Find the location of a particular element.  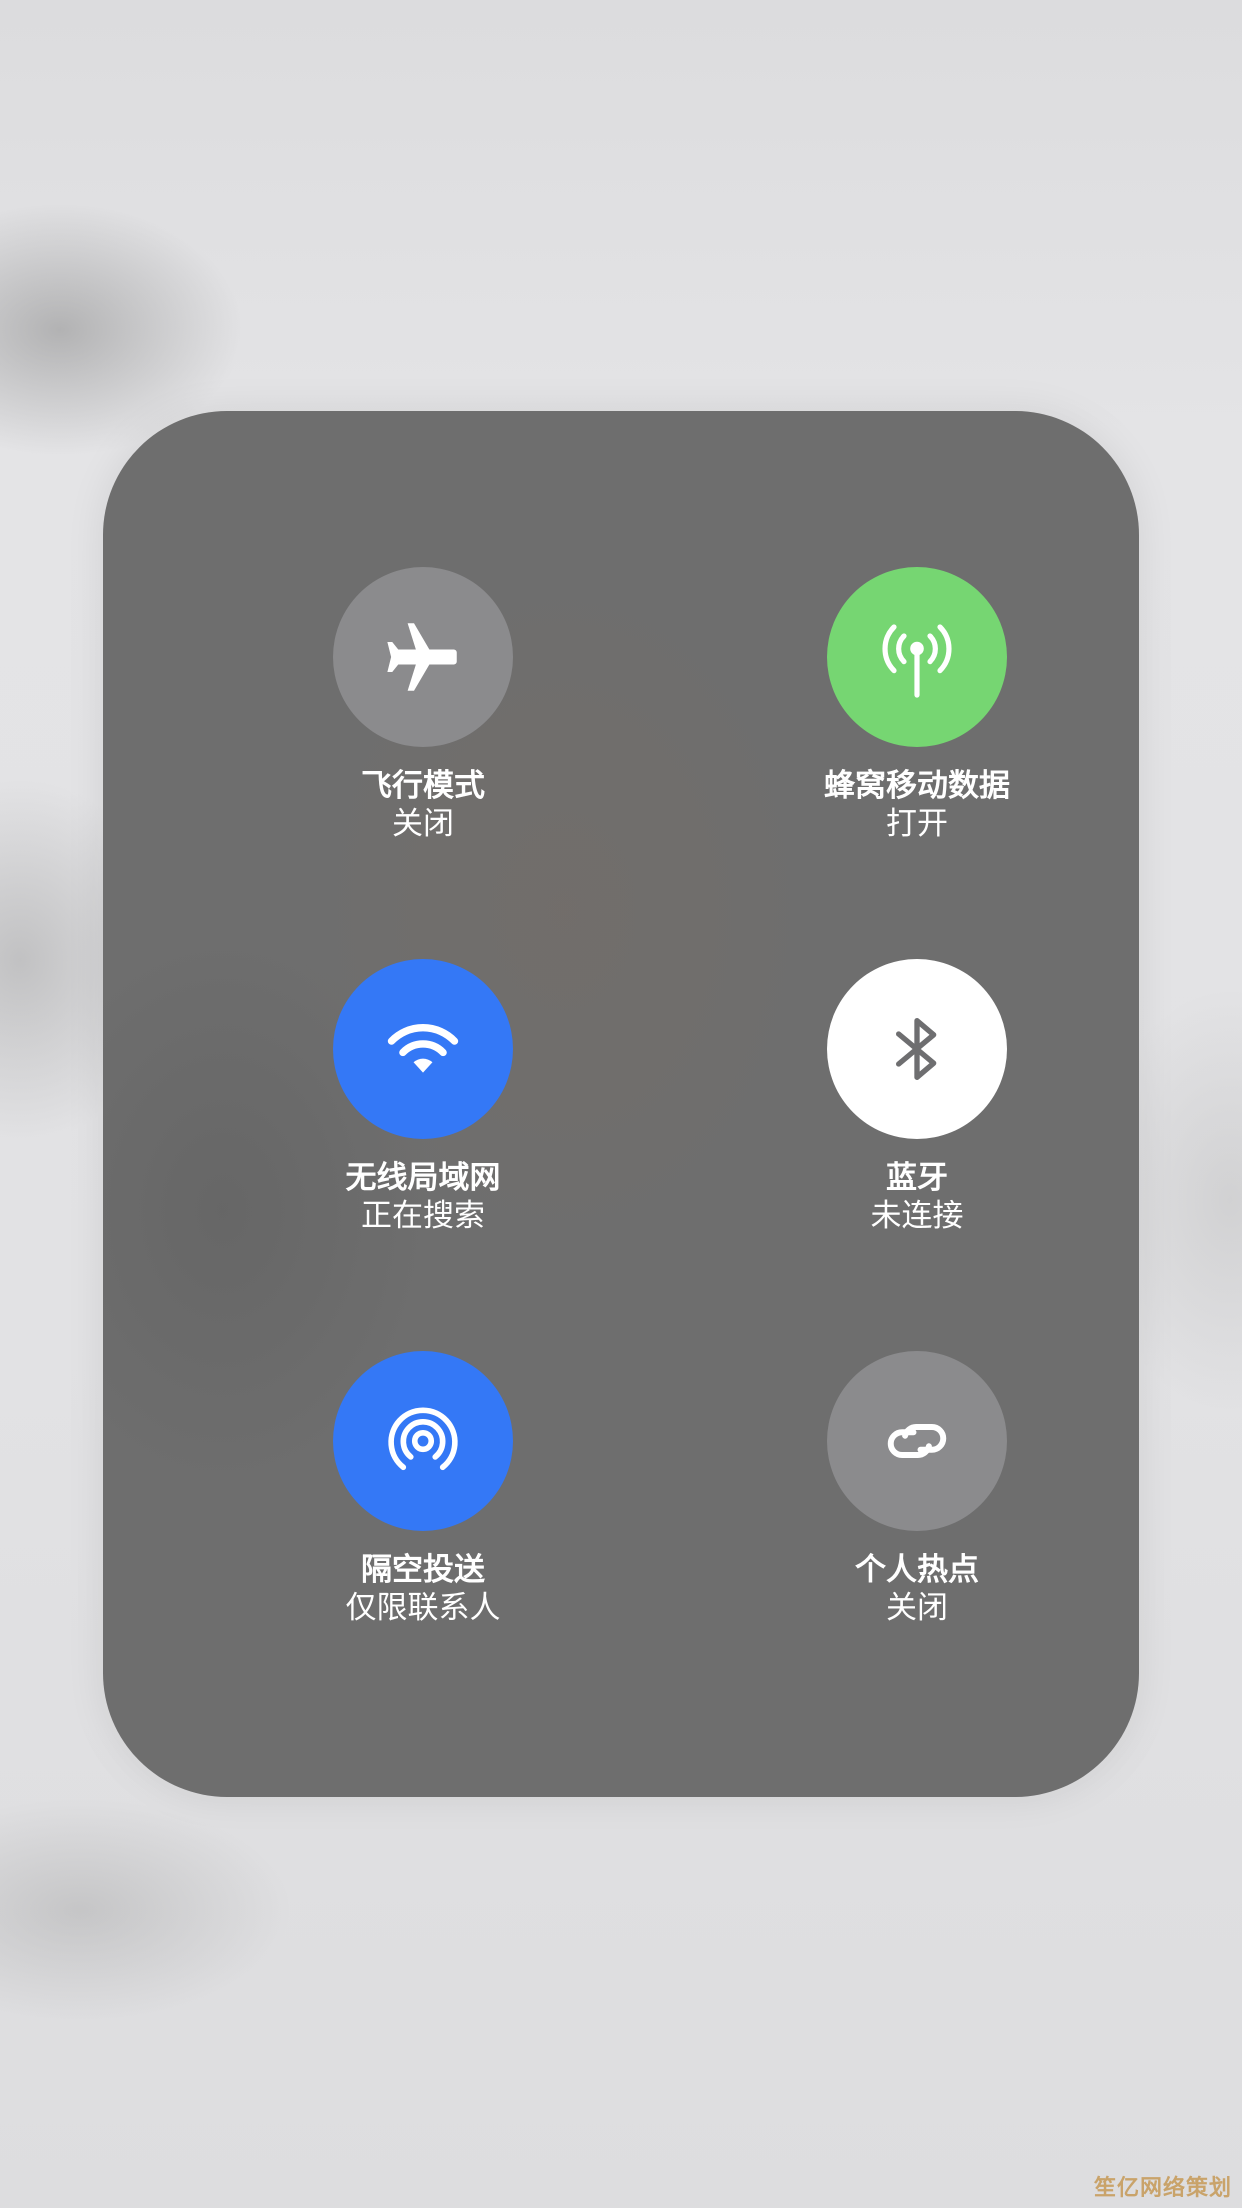

airplane-mode-tile: 飞行模式 关闭 is located at coordinates (423, 717).